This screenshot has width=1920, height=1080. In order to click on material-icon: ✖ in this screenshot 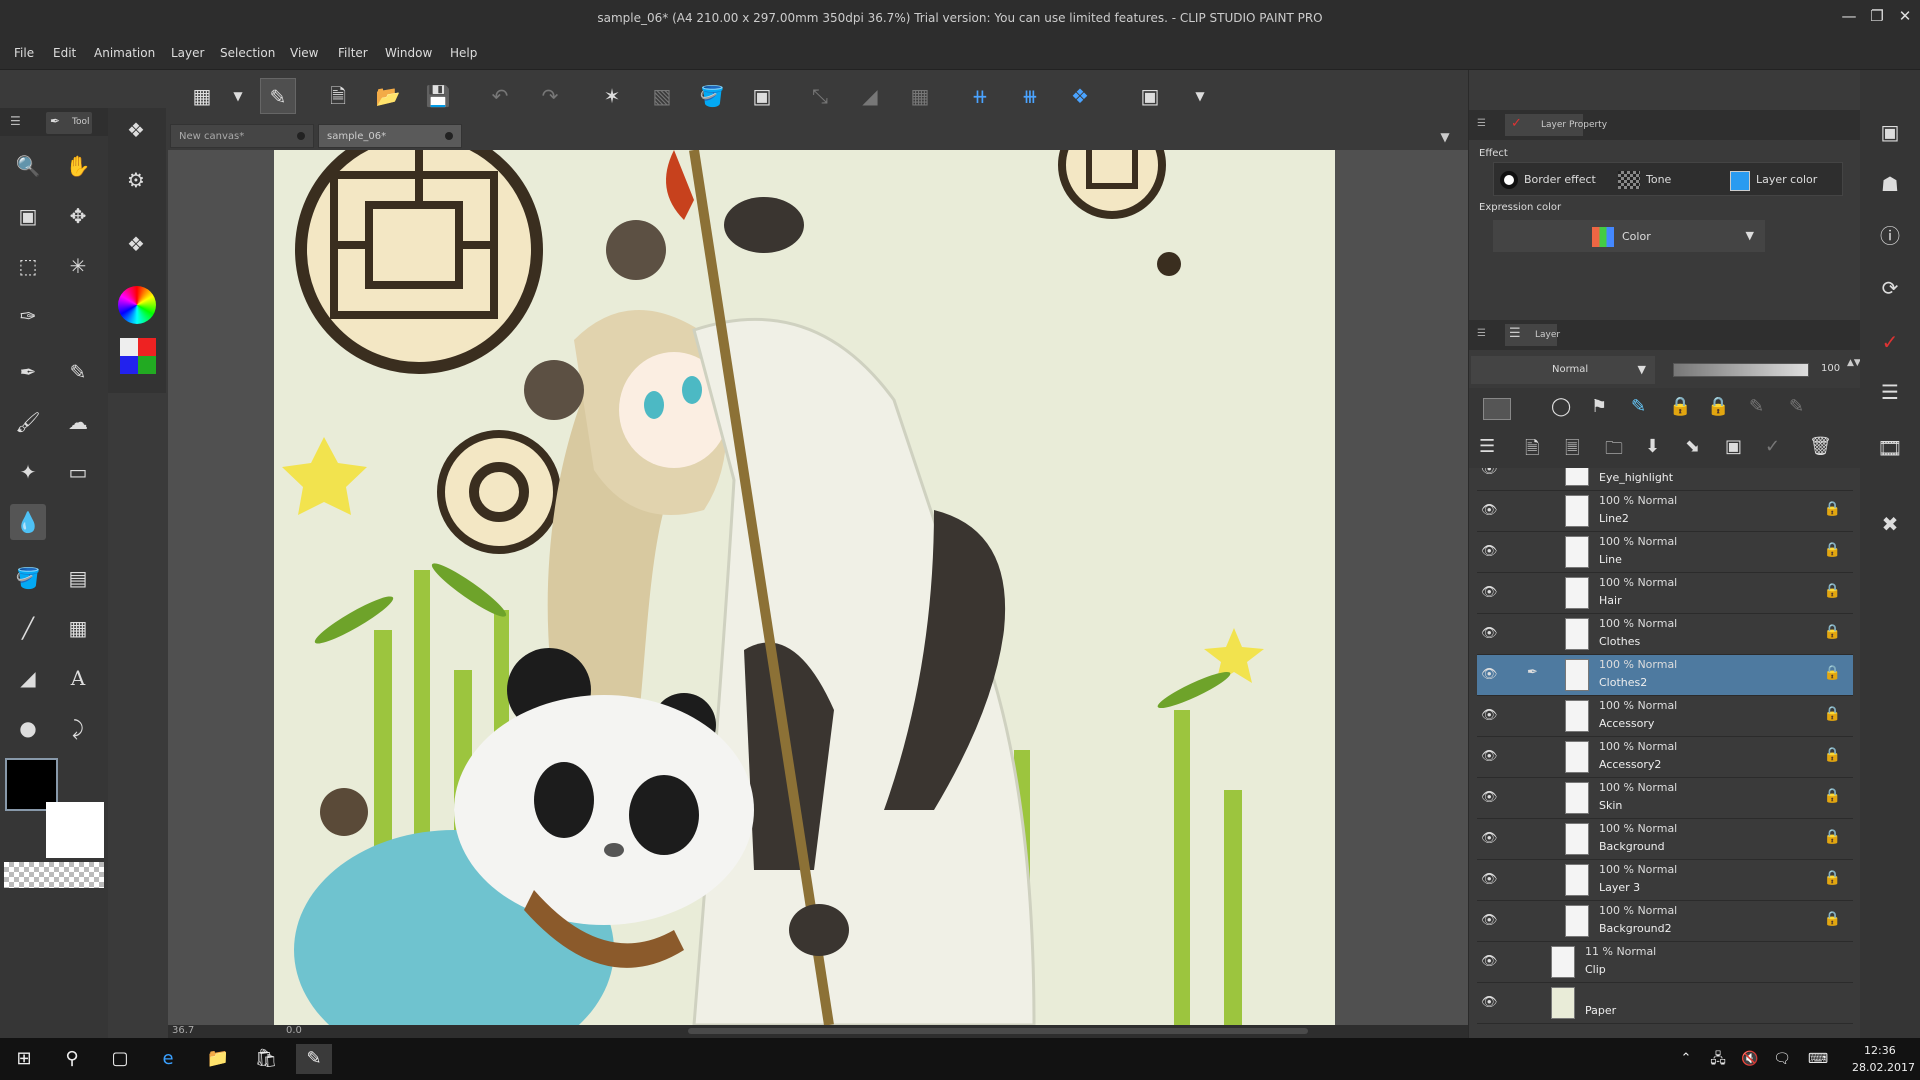, I will do `click(1890, 524)`.